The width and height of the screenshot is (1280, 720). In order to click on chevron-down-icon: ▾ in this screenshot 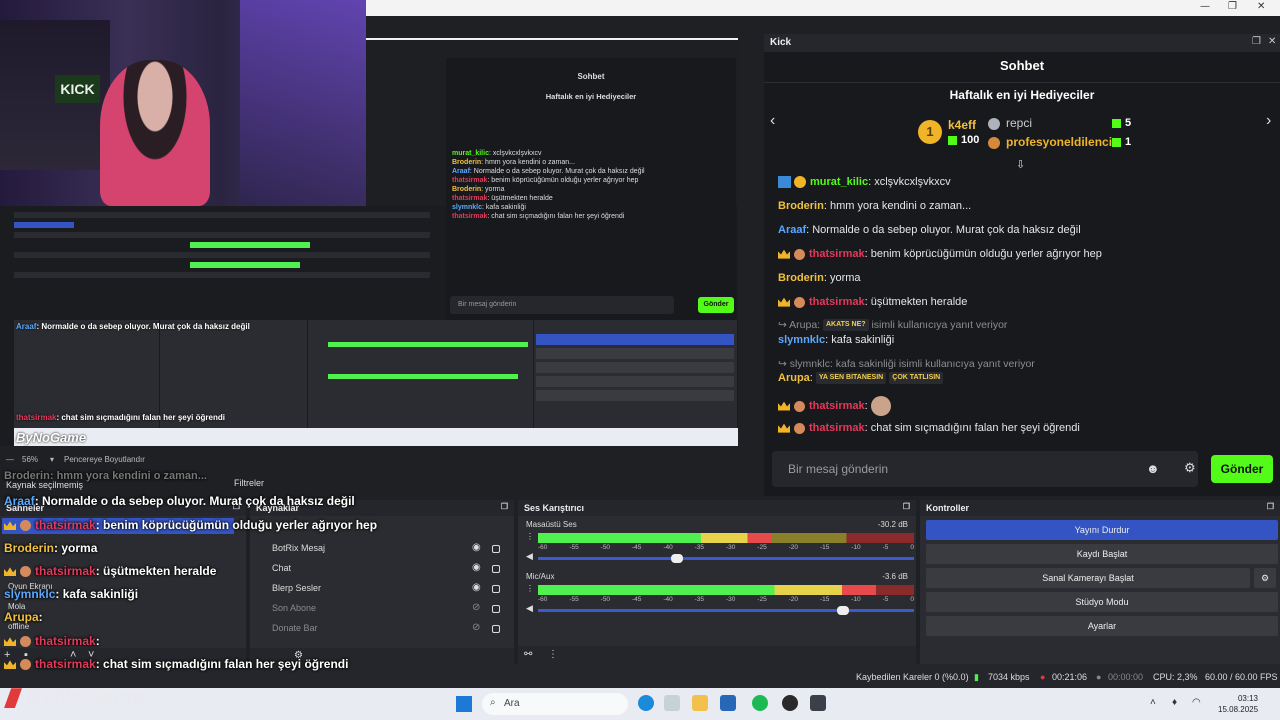, I will do `click(52, 459)`.